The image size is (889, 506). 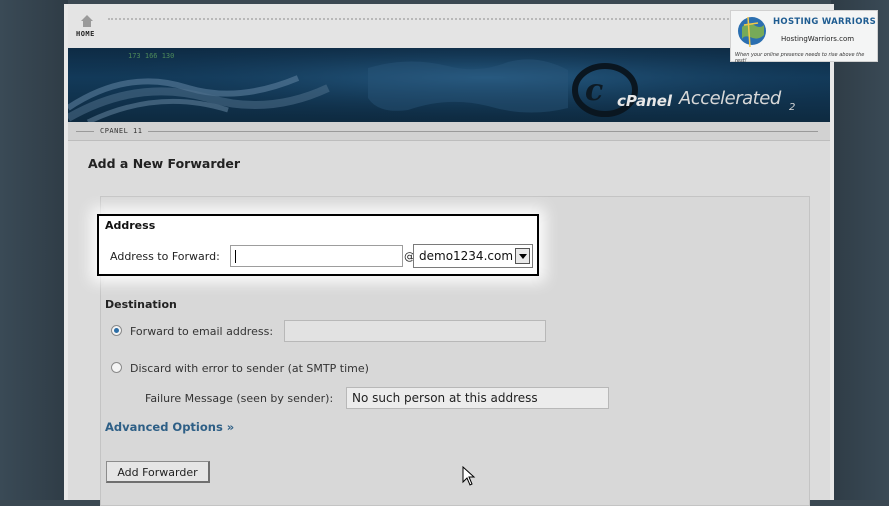 I want to click on address-heading: Address, so click(x=130, y=225).